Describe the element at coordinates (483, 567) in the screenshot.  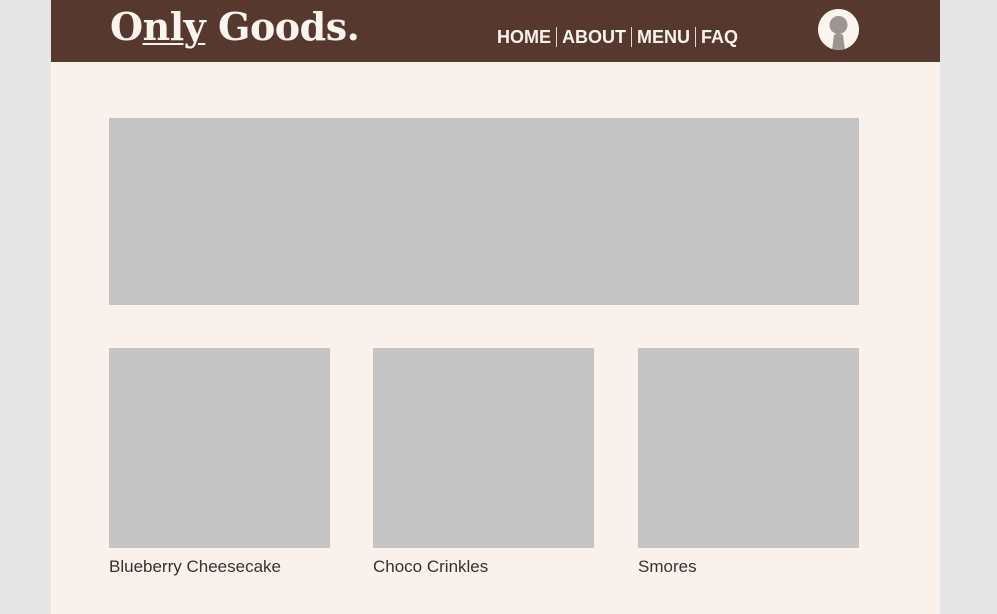
I see `product-name: Choco Crinkles` at that location.